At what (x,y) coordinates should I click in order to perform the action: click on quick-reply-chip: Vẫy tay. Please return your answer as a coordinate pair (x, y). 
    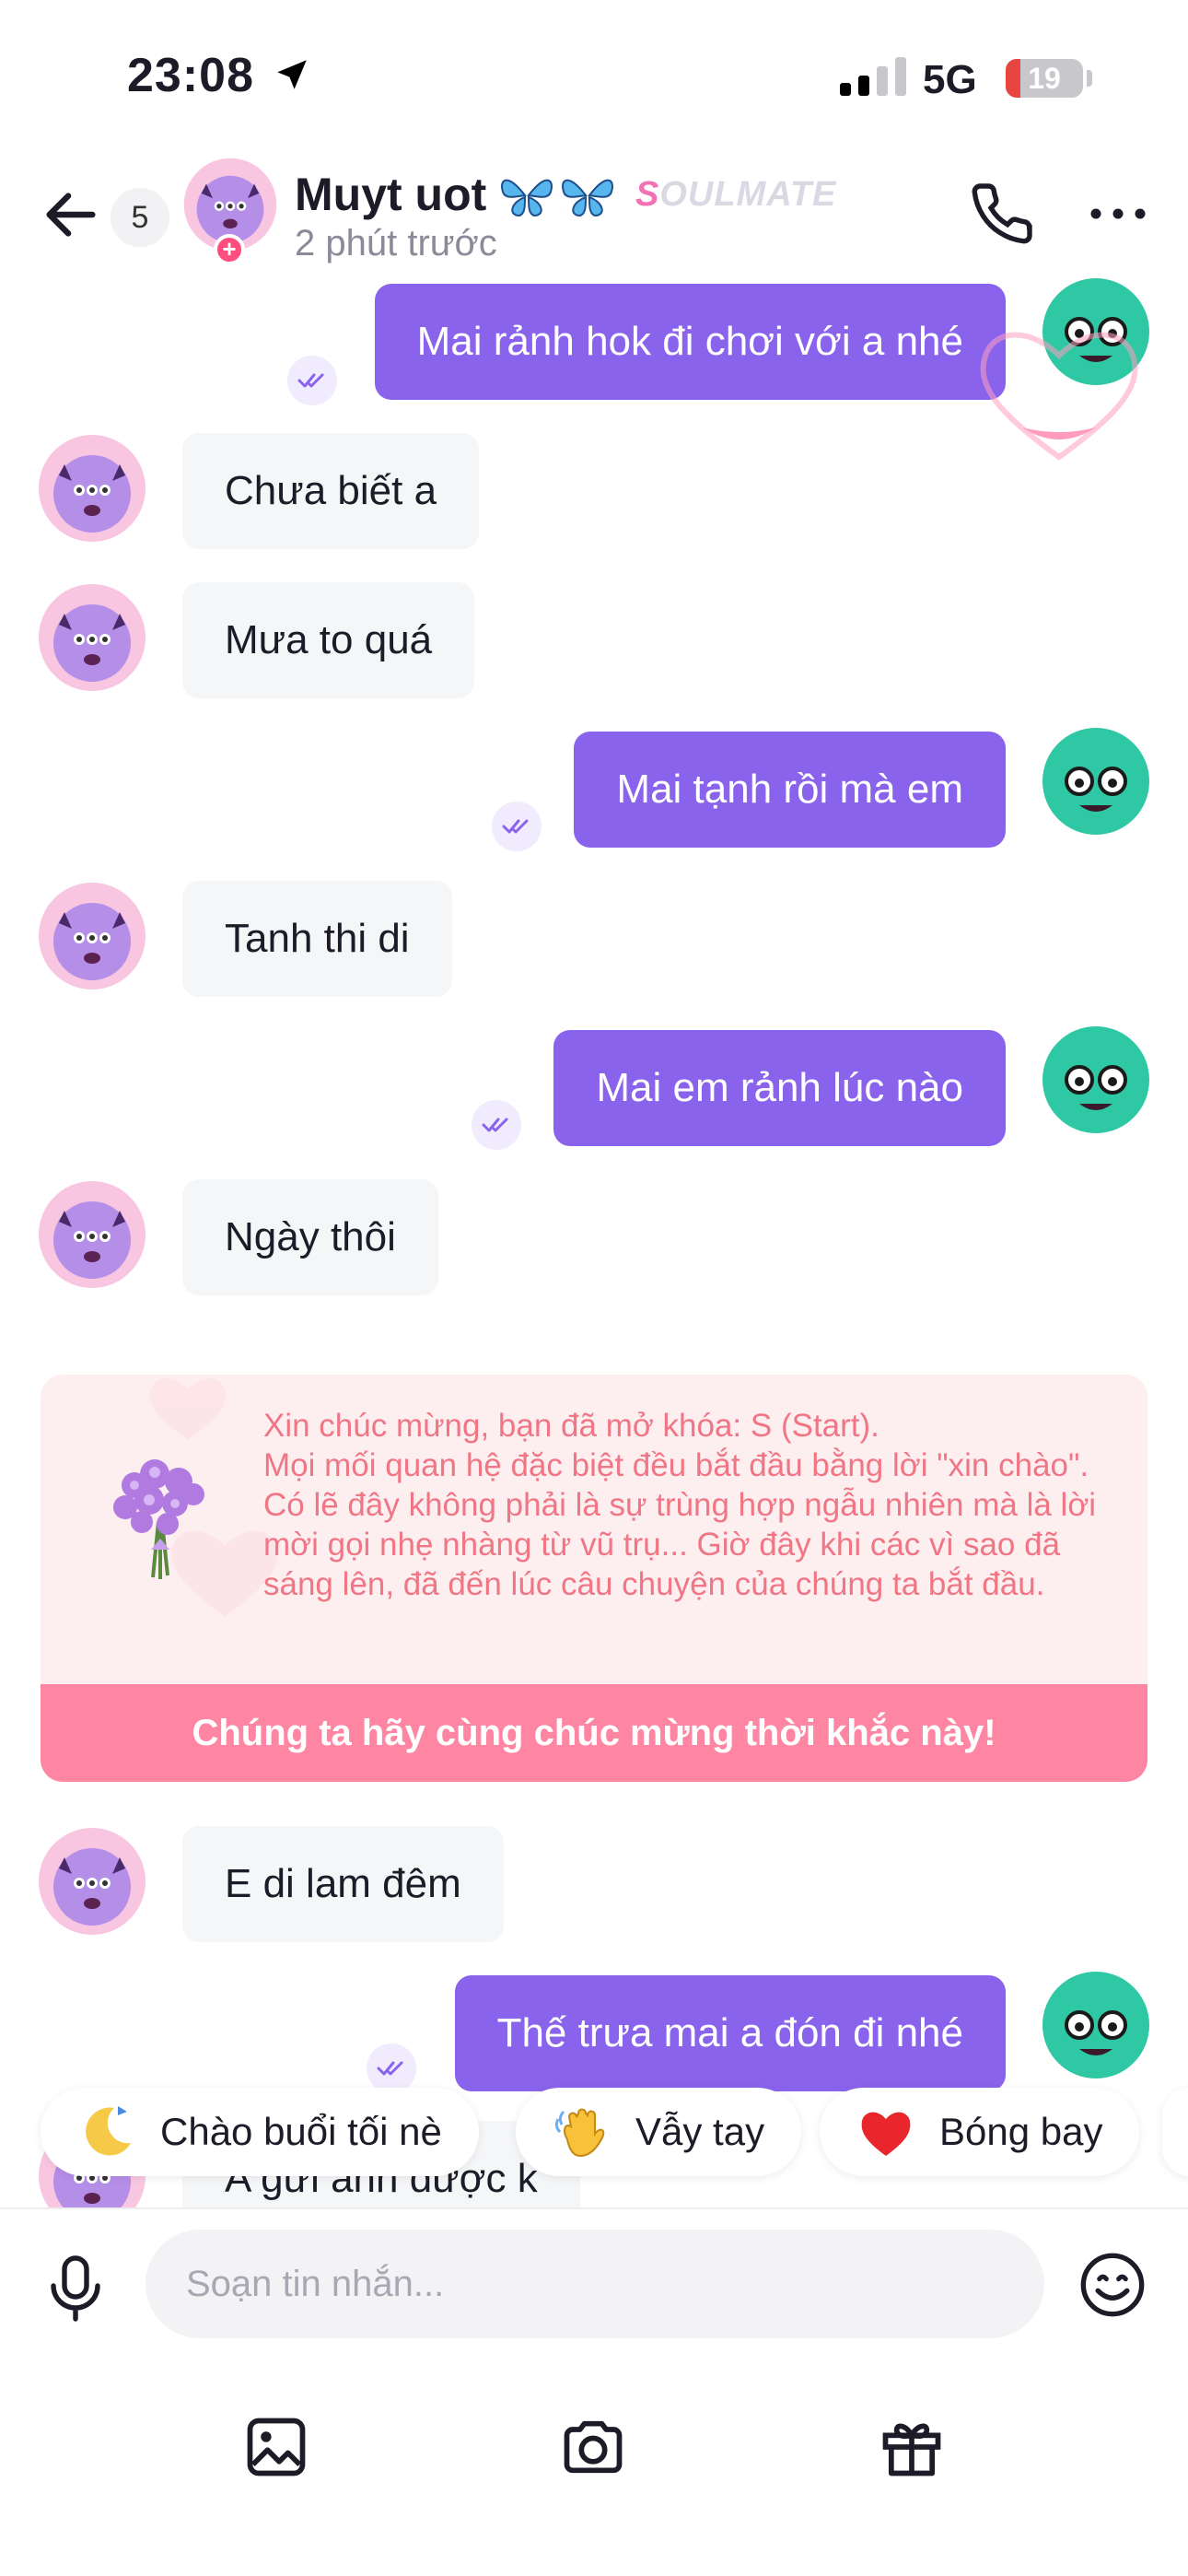
    Looking at the image, I should click on (659, 2132).